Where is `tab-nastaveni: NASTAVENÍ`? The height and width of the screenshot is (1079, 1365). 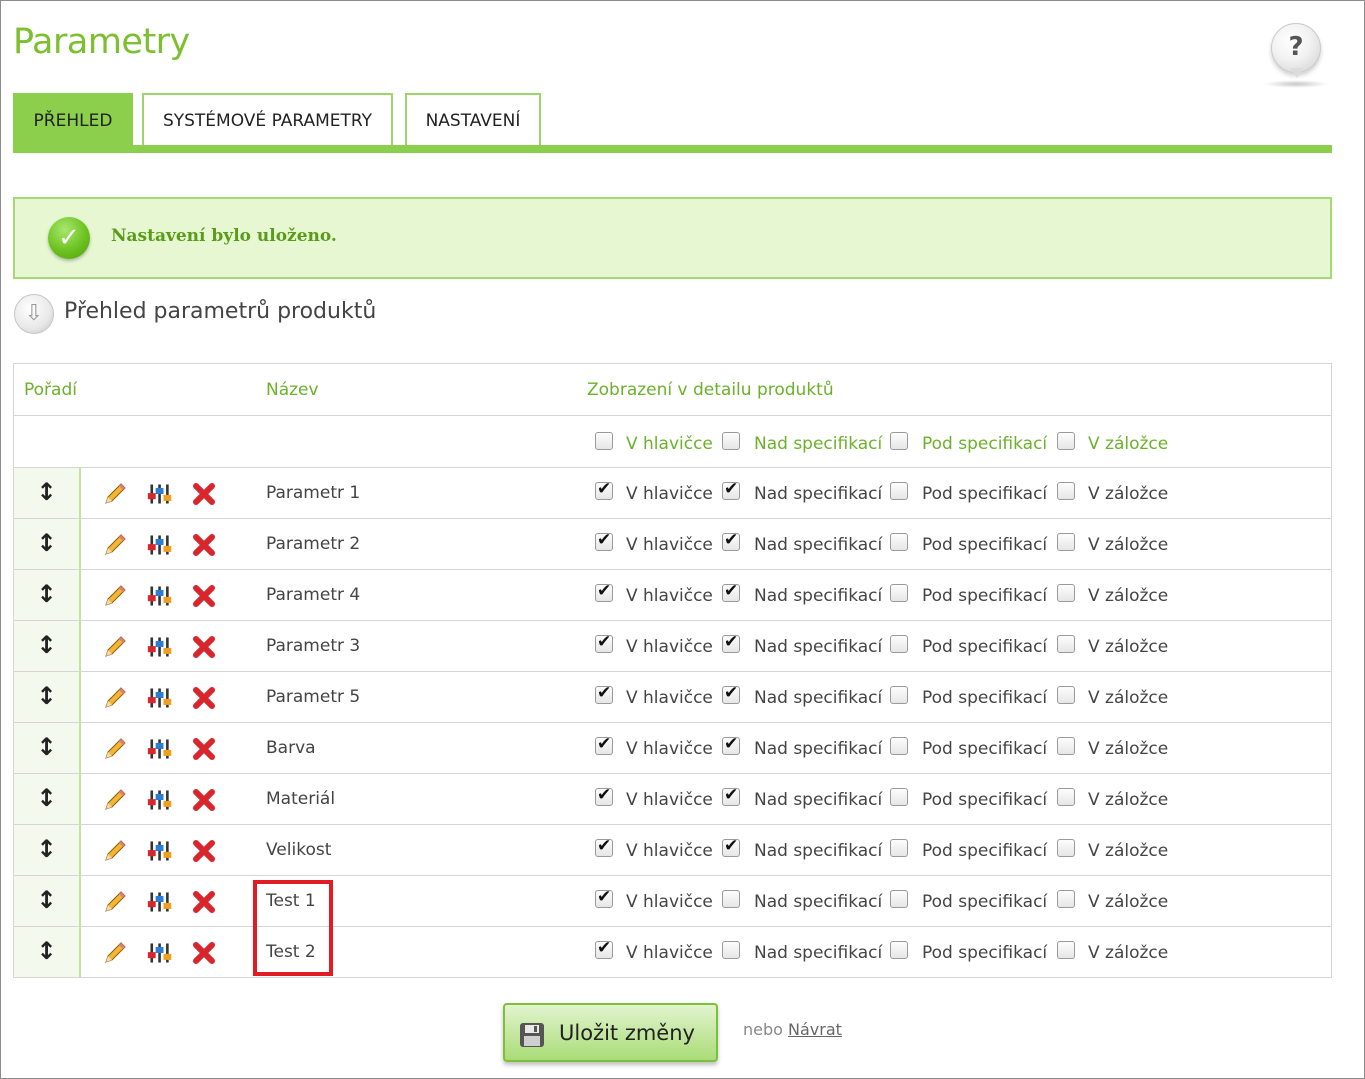 tab-nastaveni: NASTAVENÍ is located at coordinates (473, 119).